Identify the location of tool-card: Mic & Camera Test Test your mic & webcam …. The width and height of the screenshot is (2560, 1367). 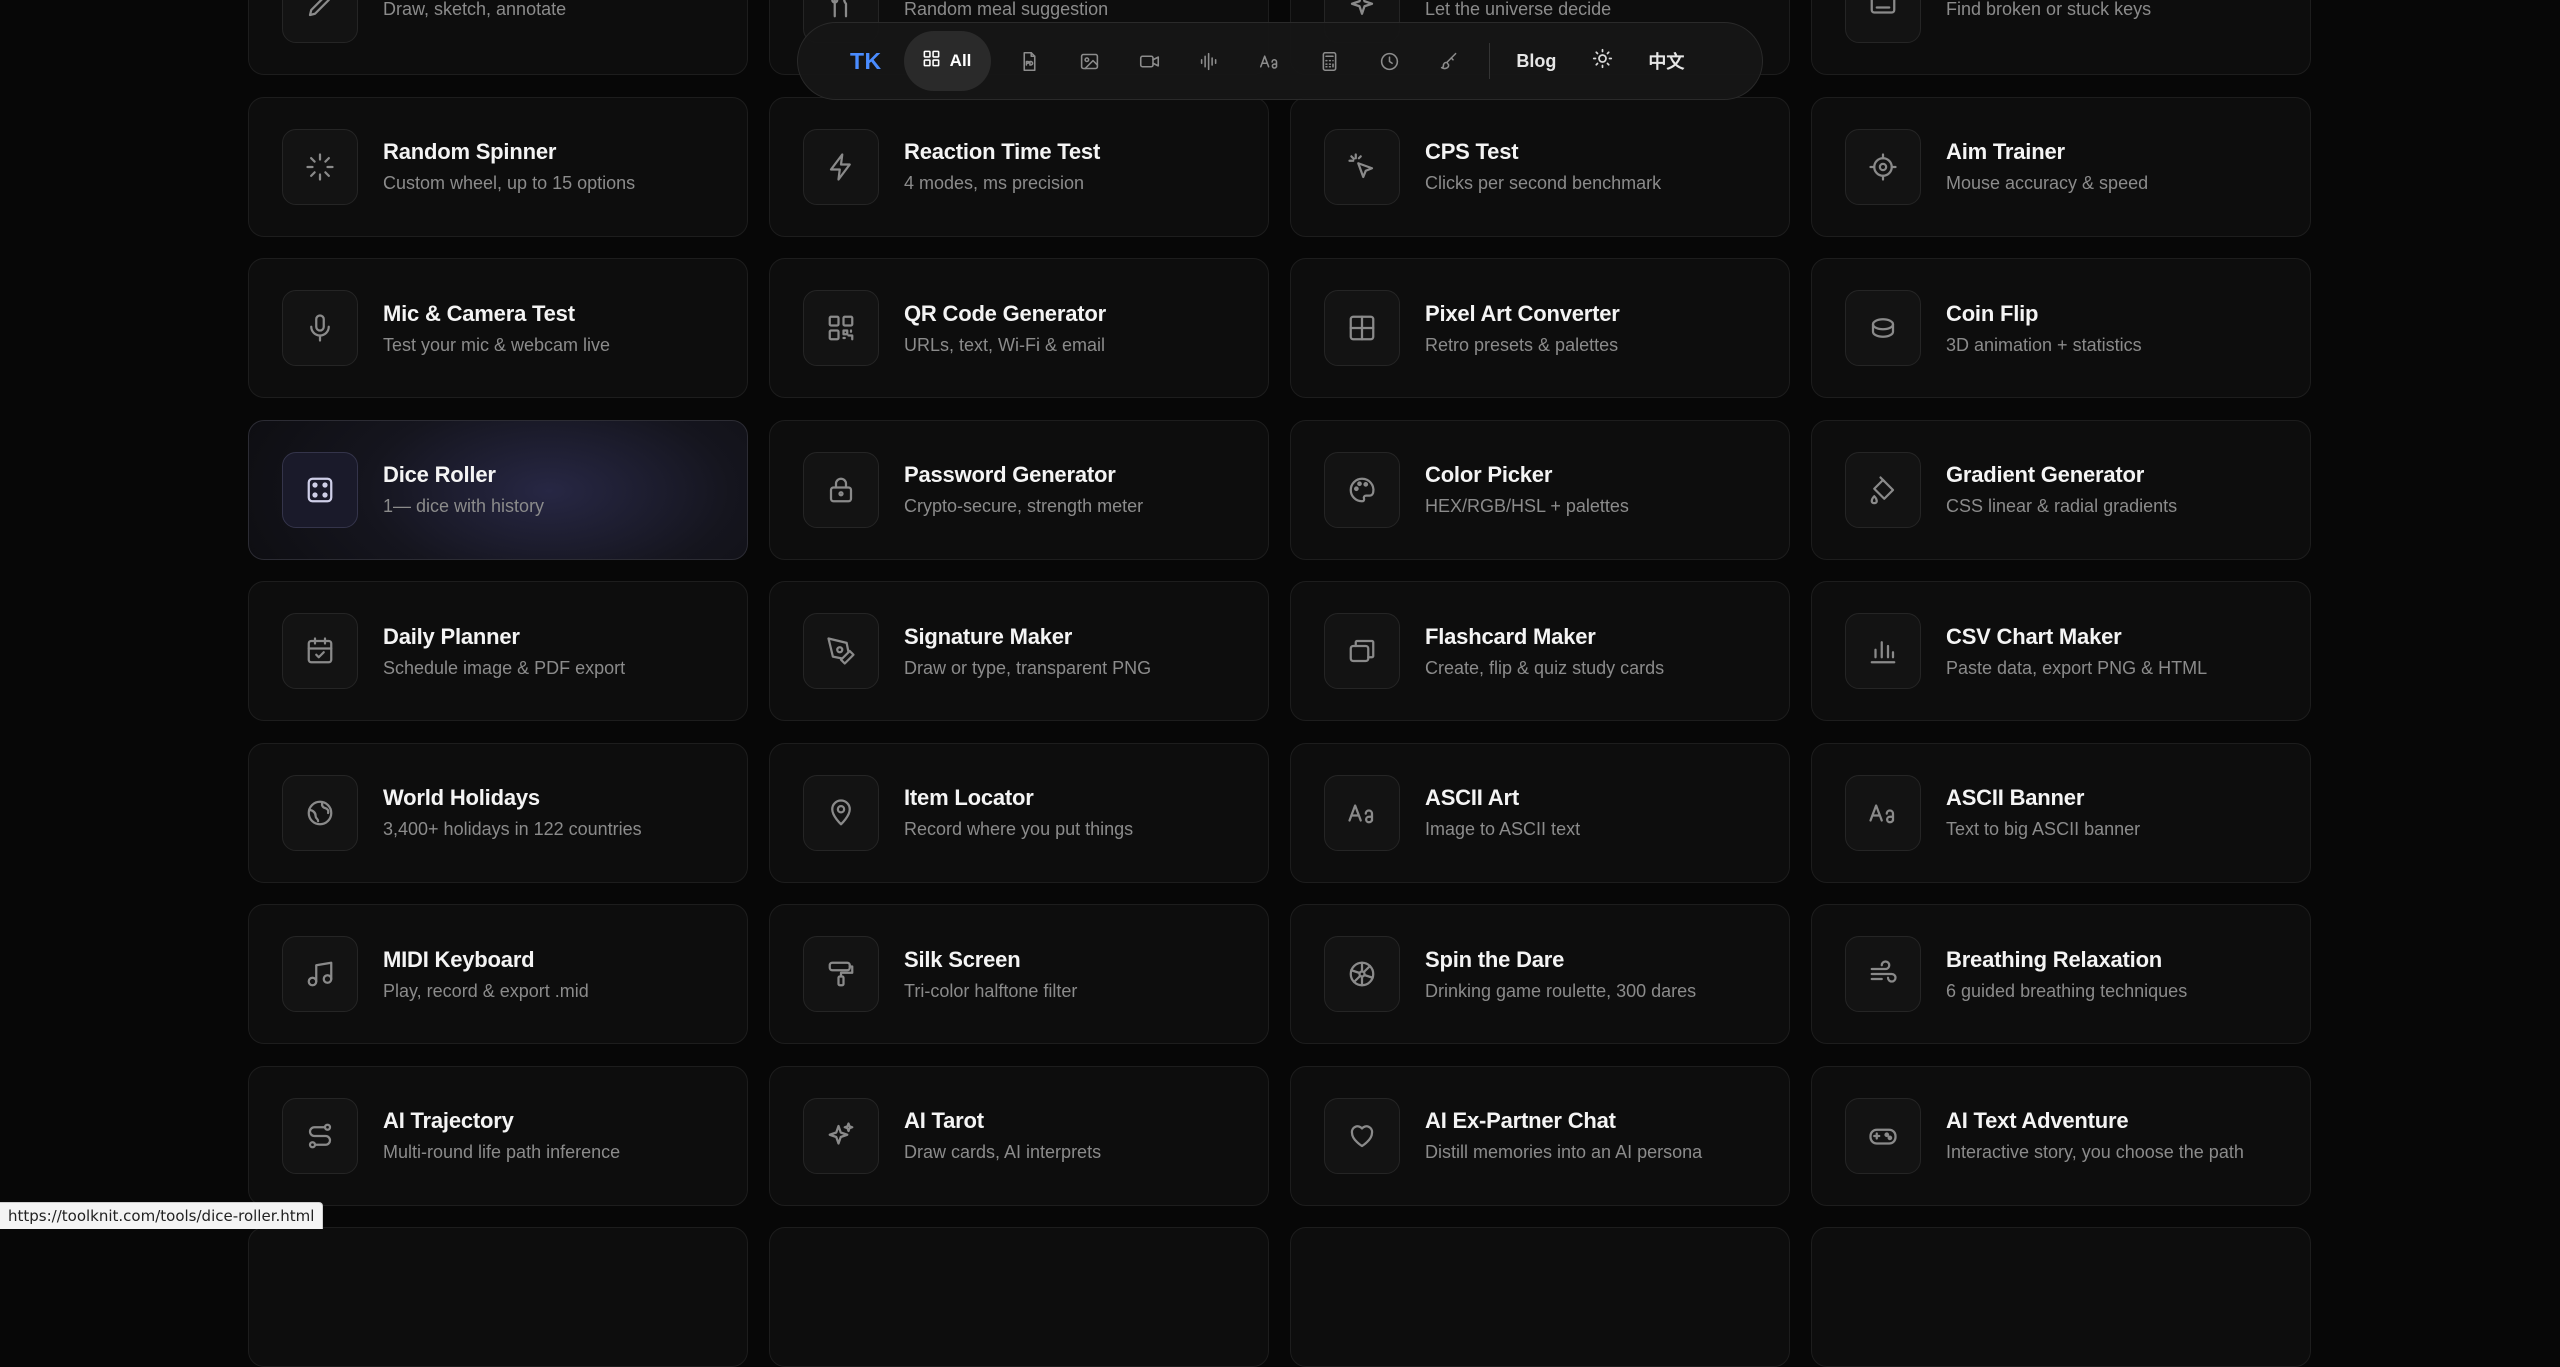
(498, 328).